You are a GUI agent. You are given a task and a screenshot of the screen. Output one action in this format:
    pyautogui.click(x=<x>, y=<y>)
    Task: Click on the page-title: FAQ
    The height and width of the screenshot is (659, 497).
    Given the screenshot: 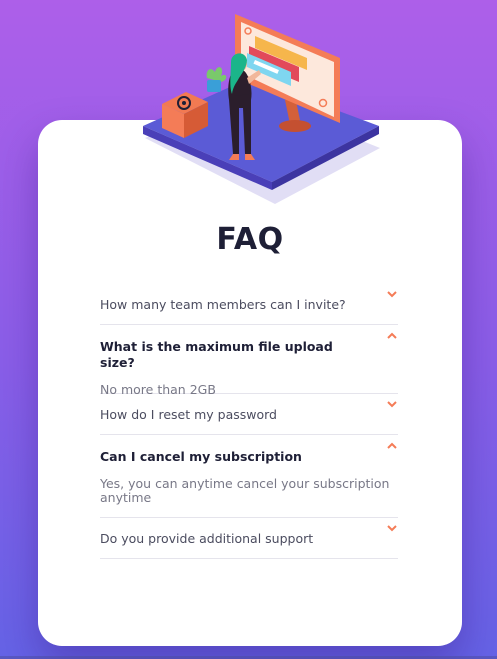 What is the action you would take?
    pyautogui.click(x=250, y=239)
    